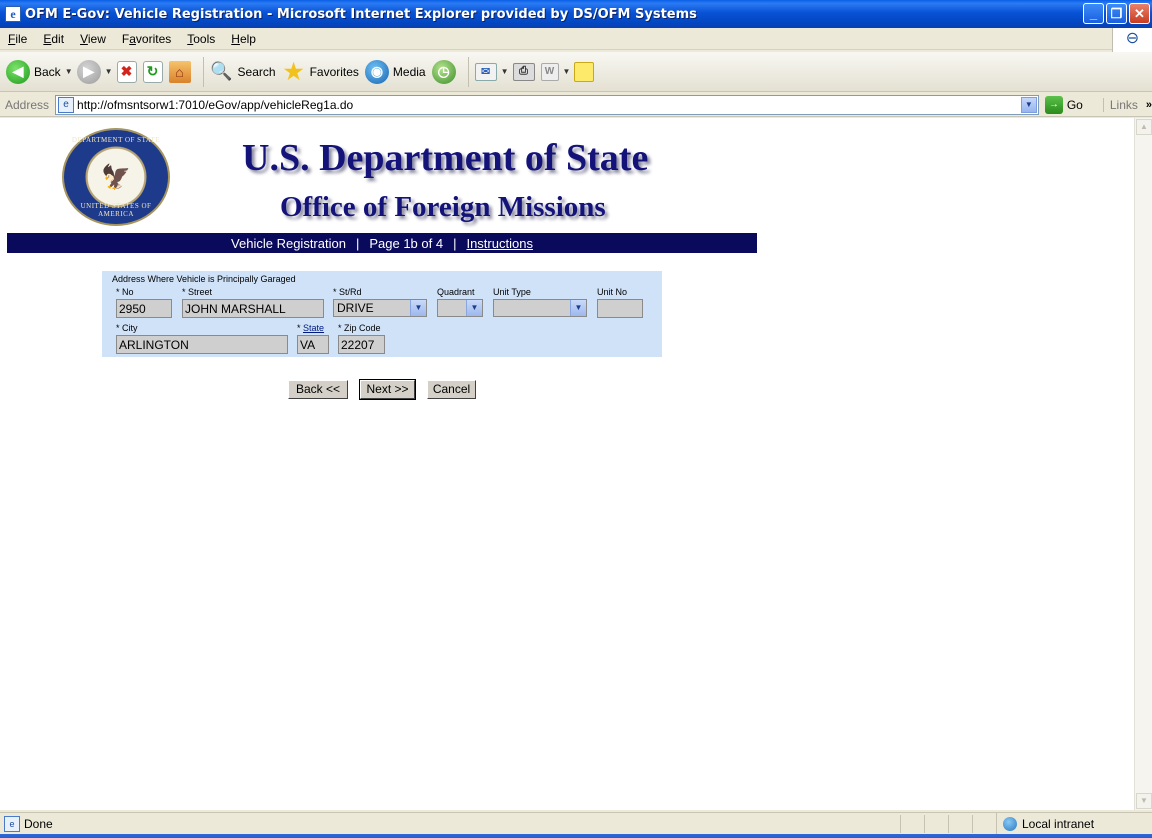  I want to click on street-input: JOHN MARSHALL, so click(253, 308).